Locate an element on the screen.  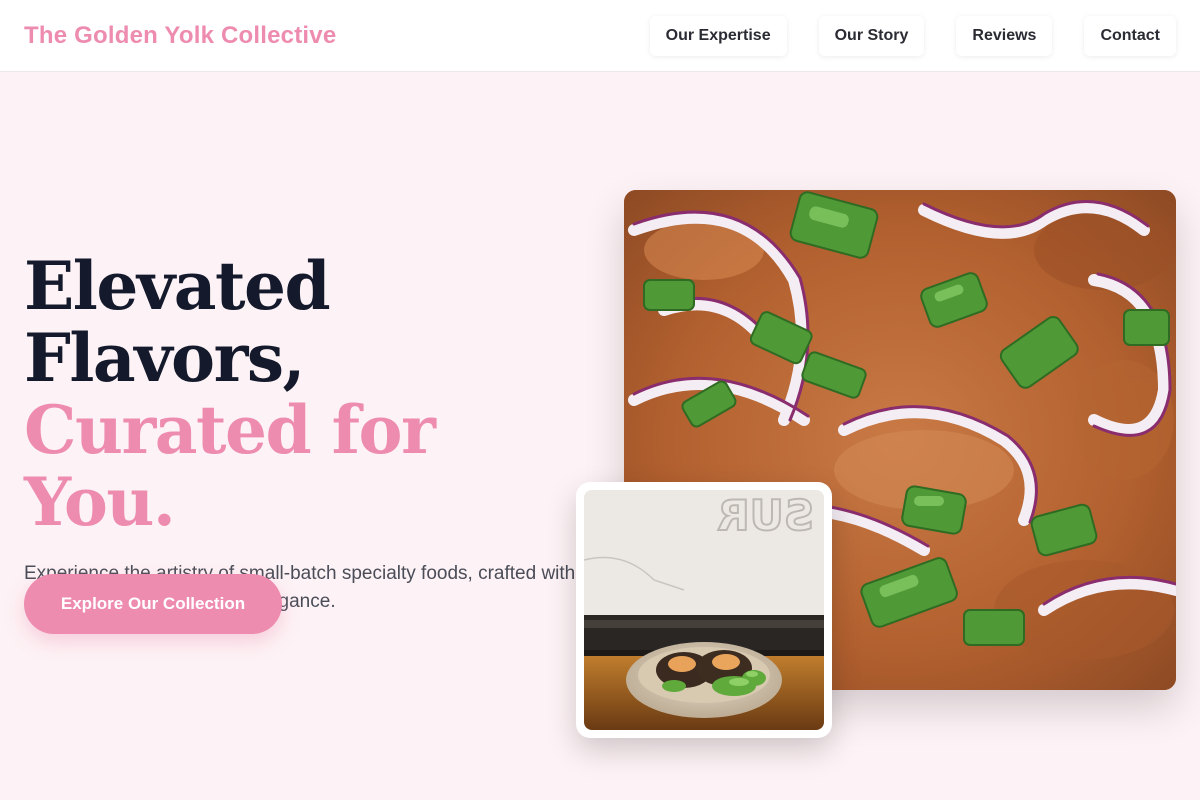
nav-link-our-expertise: Our Expertise is located at coordinates (718, 35).